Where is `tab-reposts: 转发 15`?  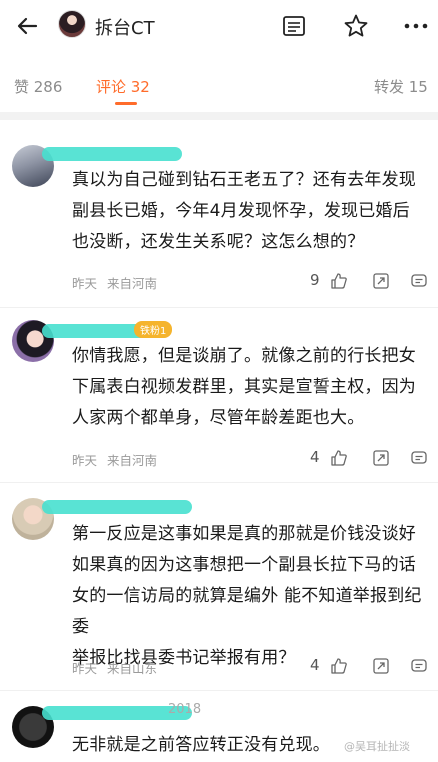 tab-reposts: 转发 15 is located at coordinates (401, 86).